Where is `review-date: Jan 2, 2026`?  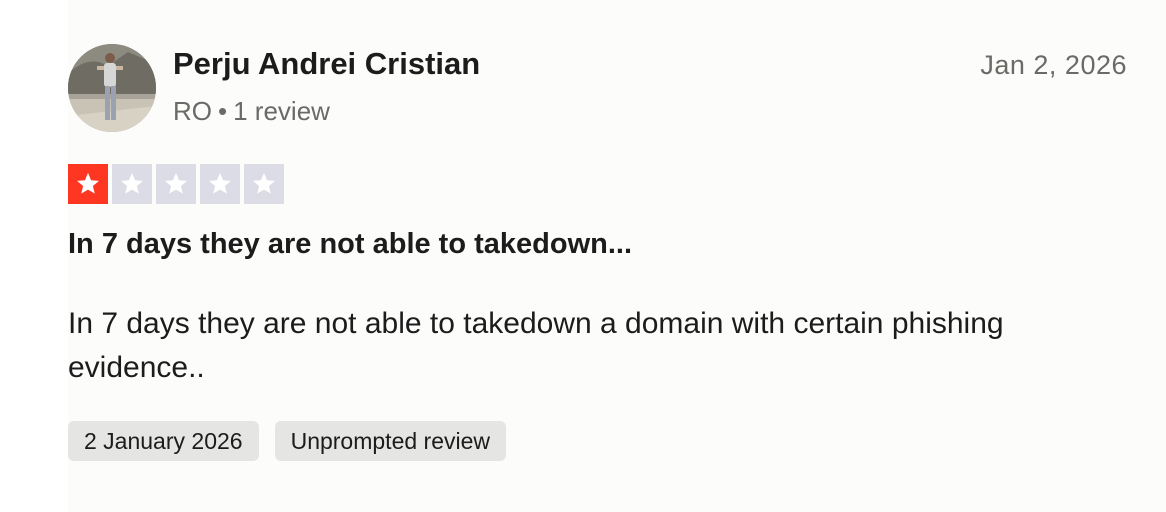
review-date: Jan 2, 2026 is located at coordinates (1053, 65).